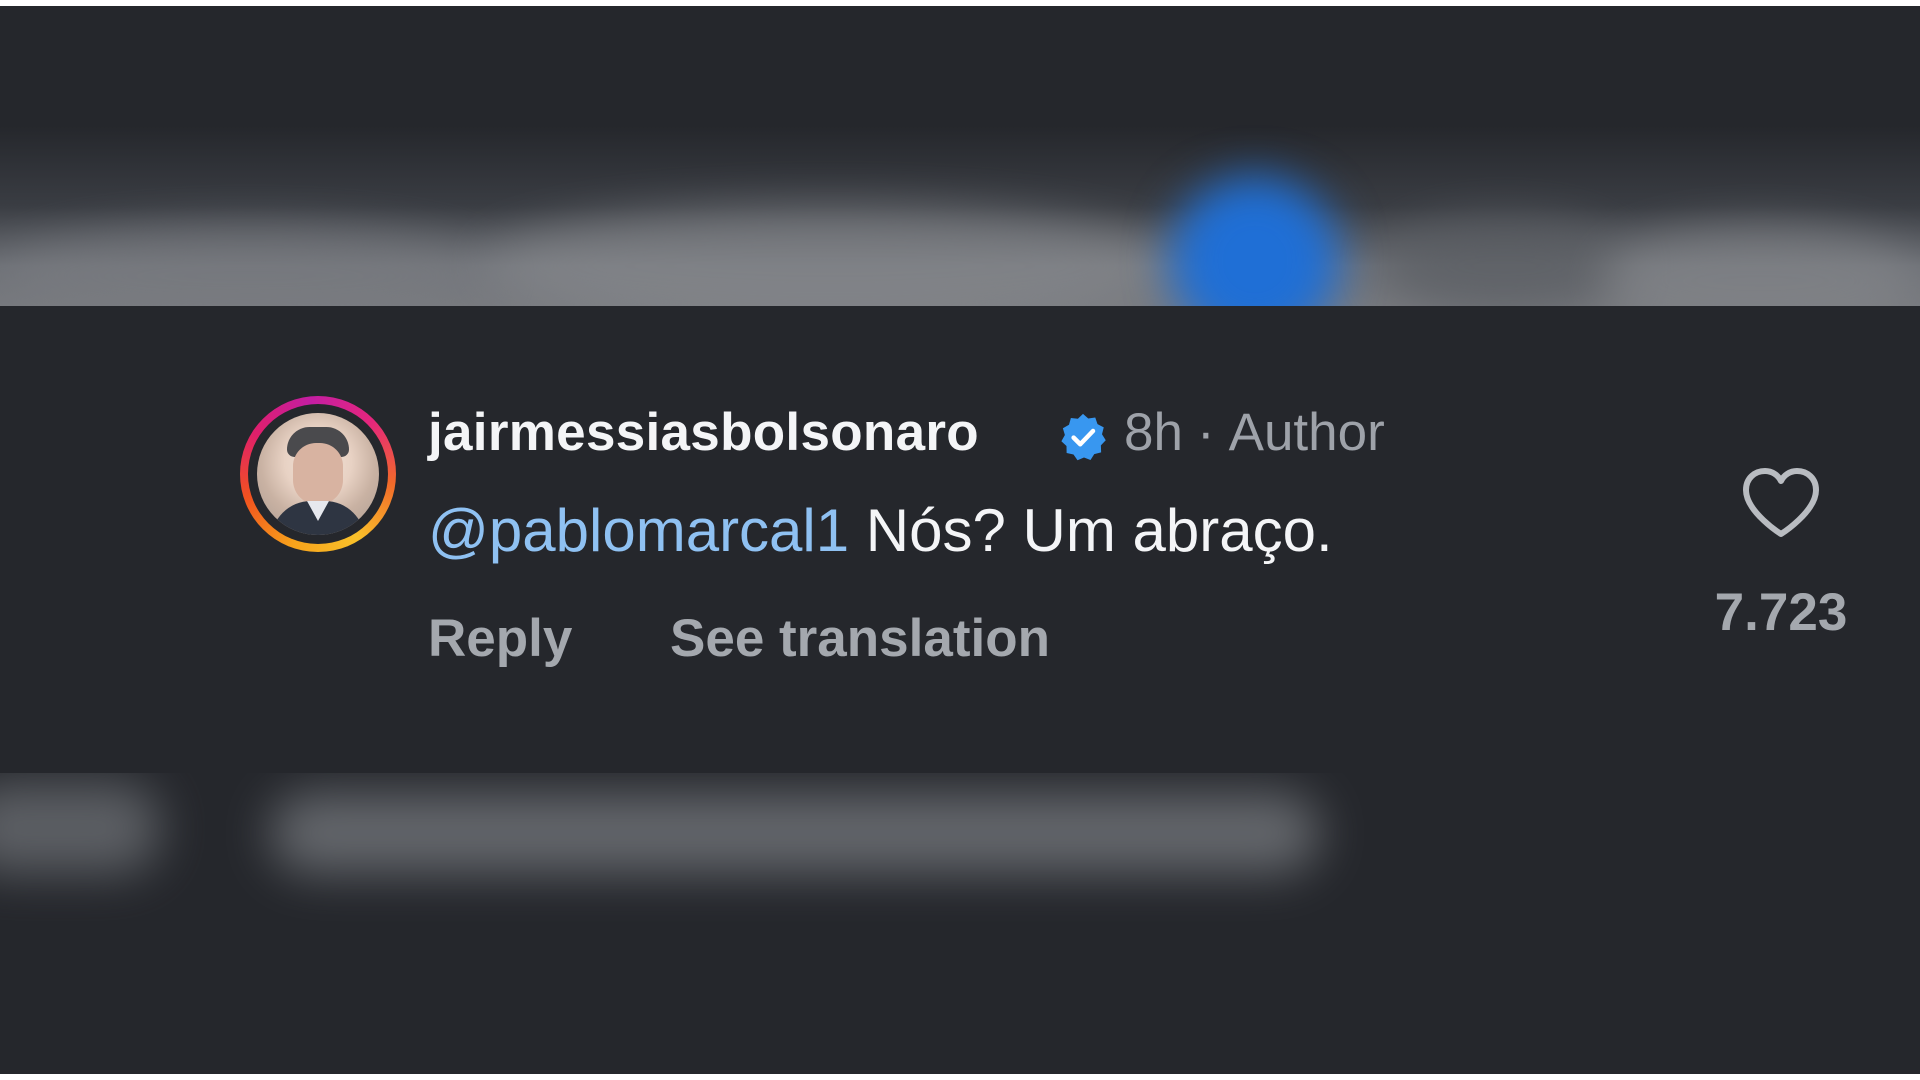 This screenshot has height=1080, width=1920. What do you see at coordinates (1083, 437) in the screenshot?
I see `verified-badge-icon` at bounding box center [1083, 437].